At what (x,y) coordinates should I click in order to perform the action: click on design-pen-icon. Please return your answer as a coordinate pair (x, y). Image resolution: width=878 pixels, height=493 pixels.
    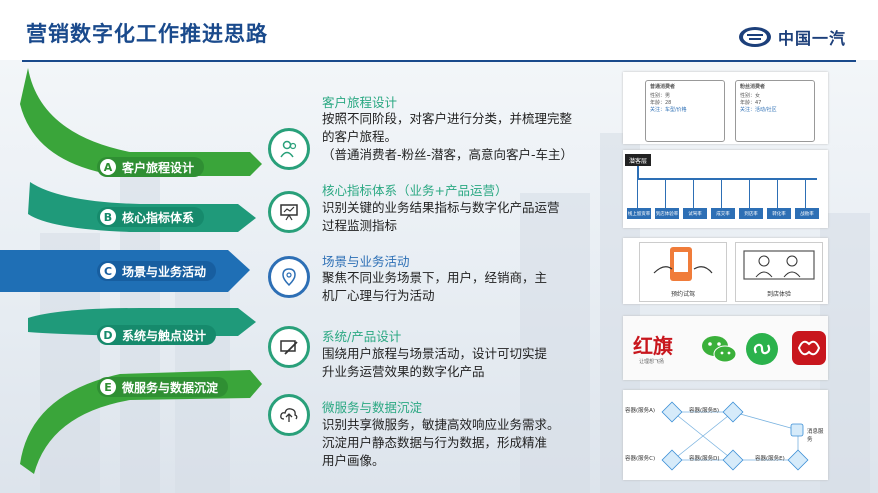
    Looking at the image, I should click on (289, 347).